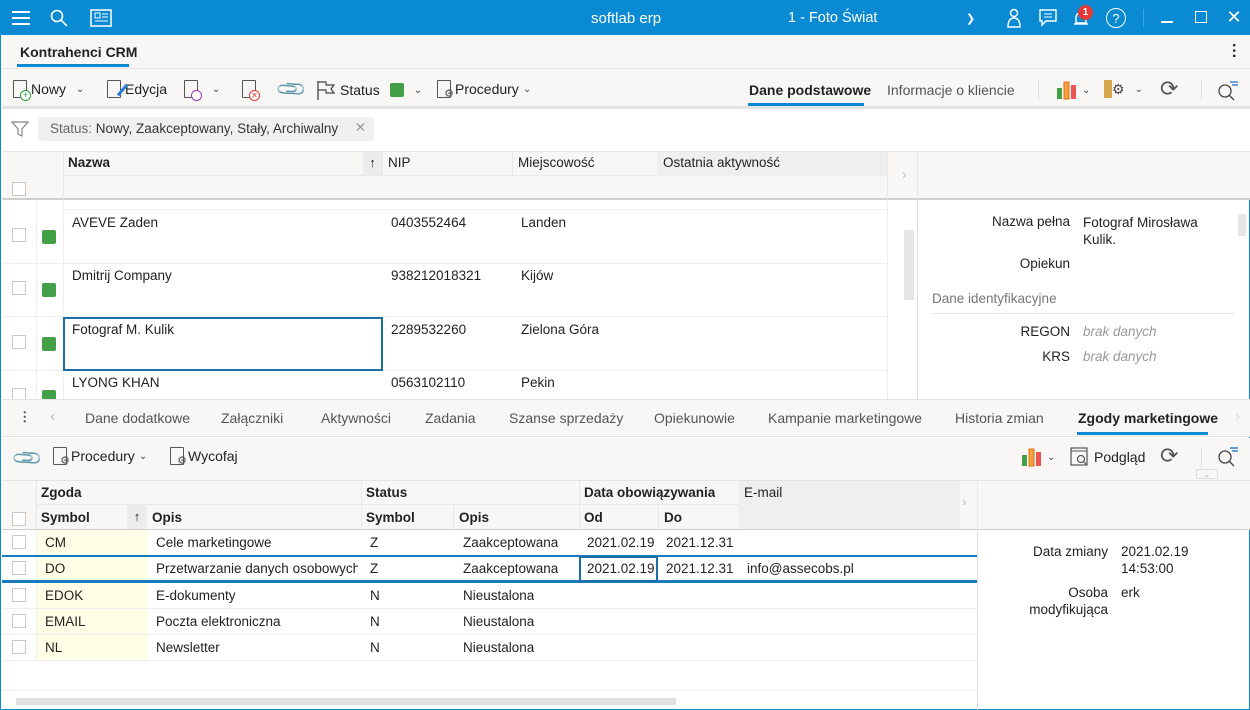 This screenshot has height=710, width=1250. Describe the element at coordinates (474, 517) in the screenshot. I see `column-status-opis: Opis` at that location.